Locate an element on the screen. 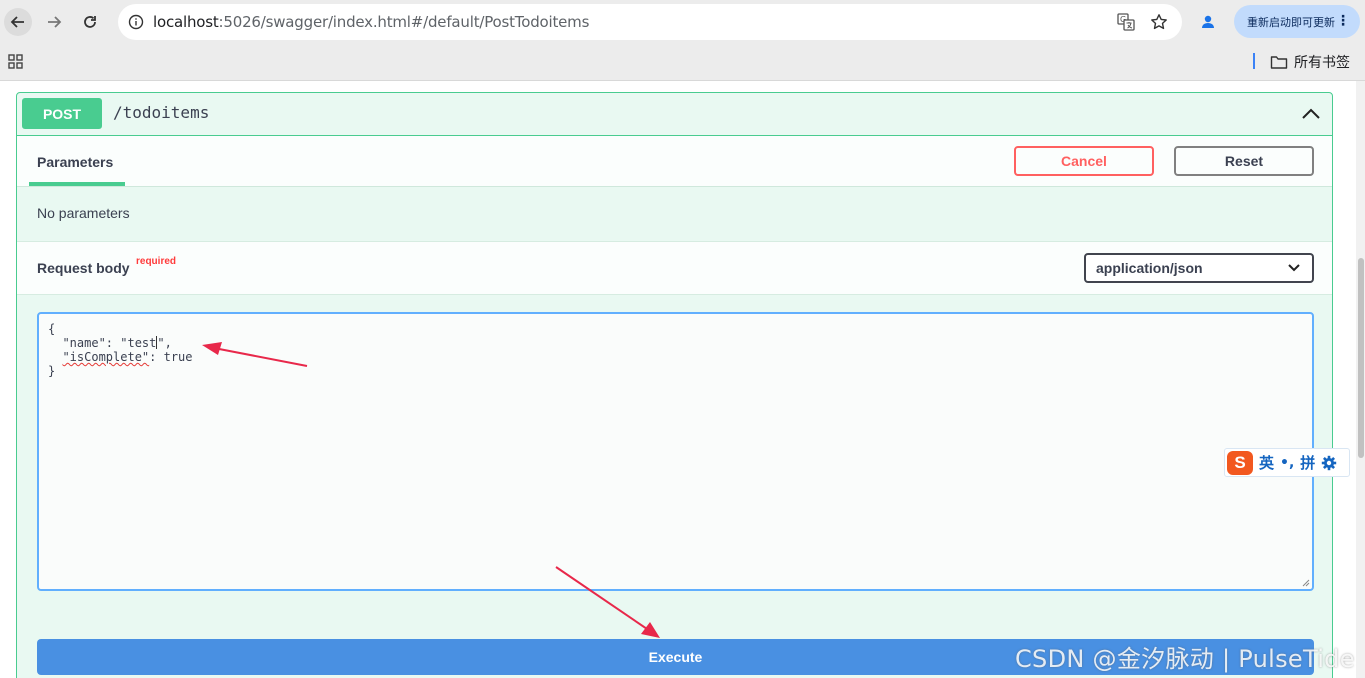 This screenshot has height=678, width=1365. translate-icon: G is located at coordinates (1126, 22).